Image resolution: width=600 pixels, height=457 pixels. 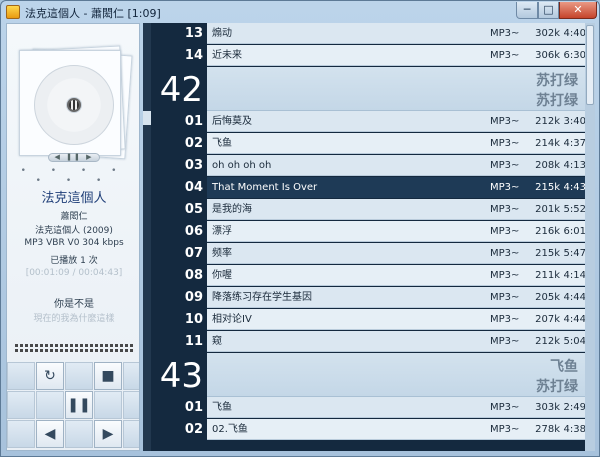 I want to click on album-group-header: 42 苏打绿 苏打绿, so click(x=364, y=89).